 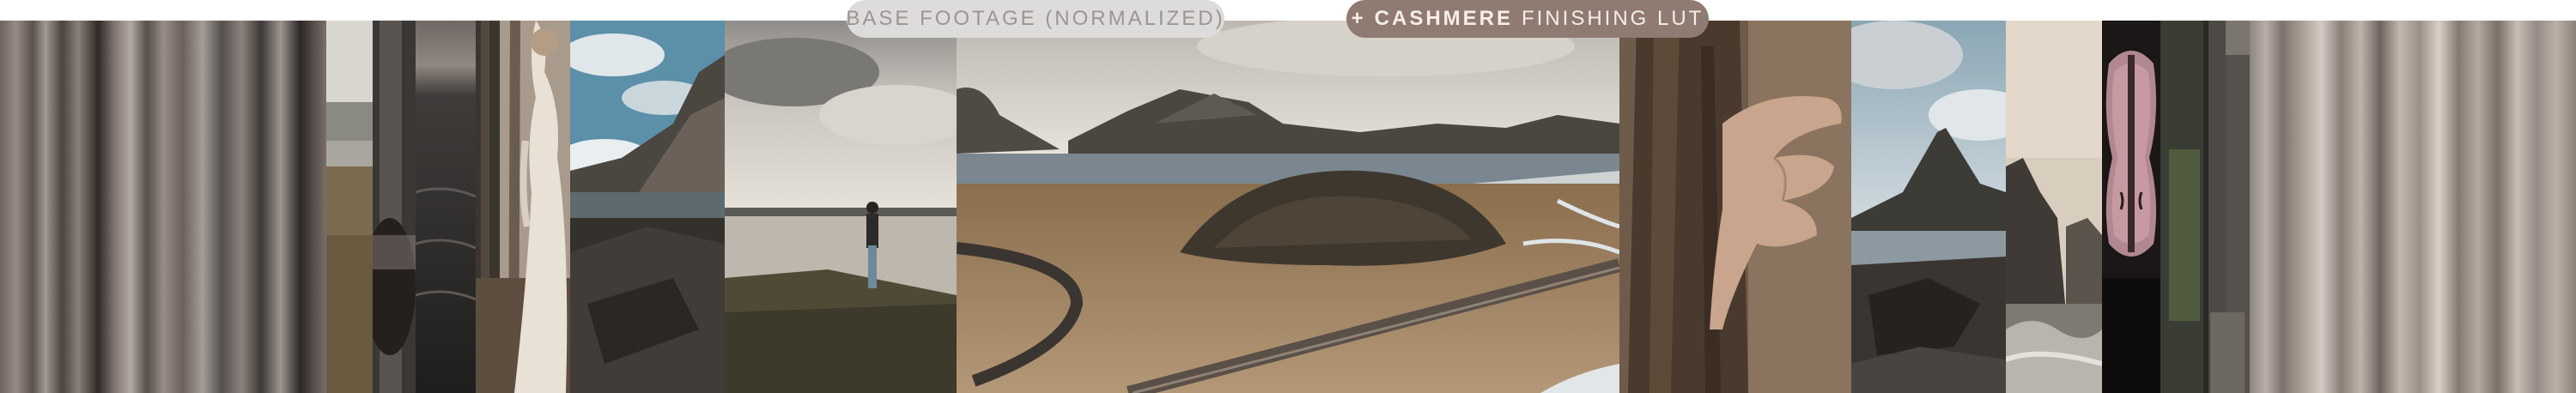 I want to click on violin-closeup-panel, so click(x=2131, y=207).